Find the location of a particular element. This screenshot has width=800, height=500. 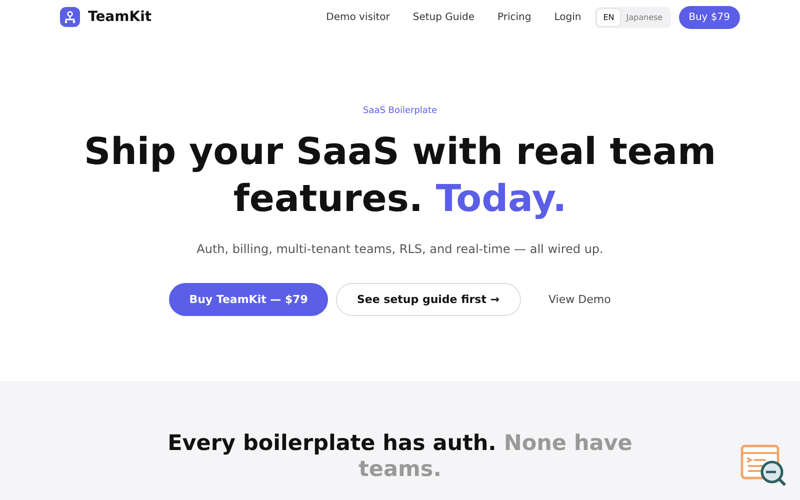

nav-link: Pricing is located at coordinates (515, 17).